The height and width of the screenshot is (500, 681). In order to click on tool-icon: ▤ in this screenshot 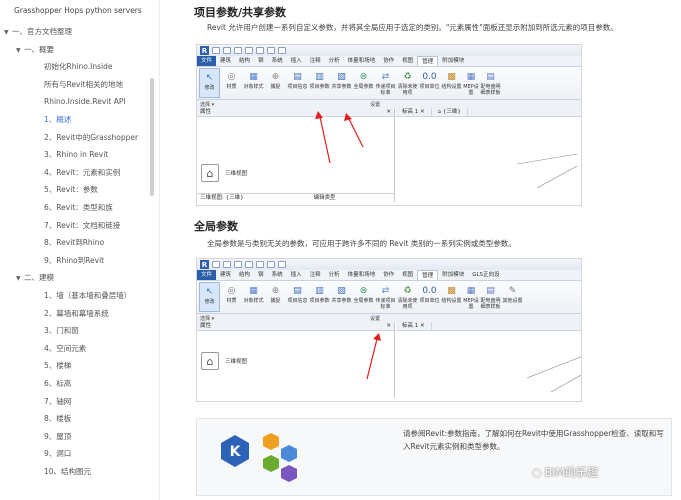, I will do `click(490, 76)`.